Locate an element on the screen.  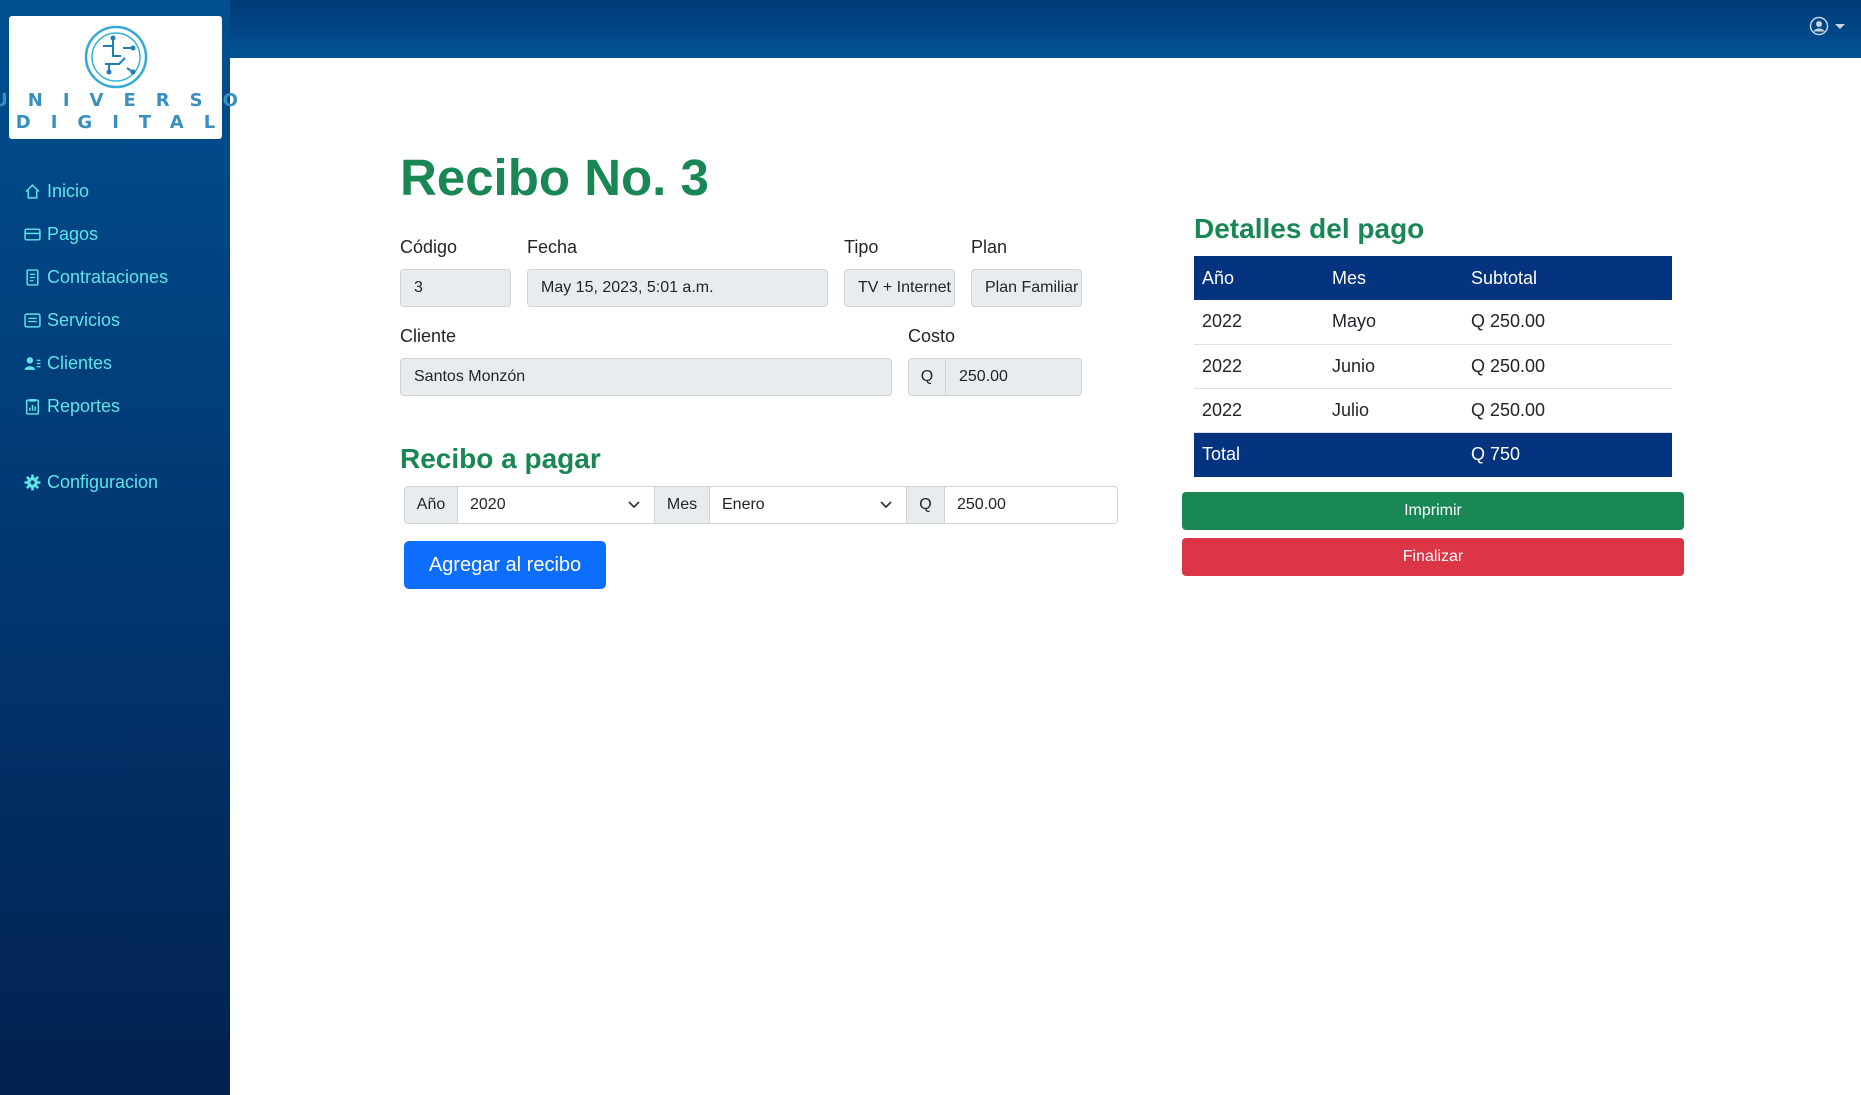
codigo-field: 3 is located at coordinates (455, 288).